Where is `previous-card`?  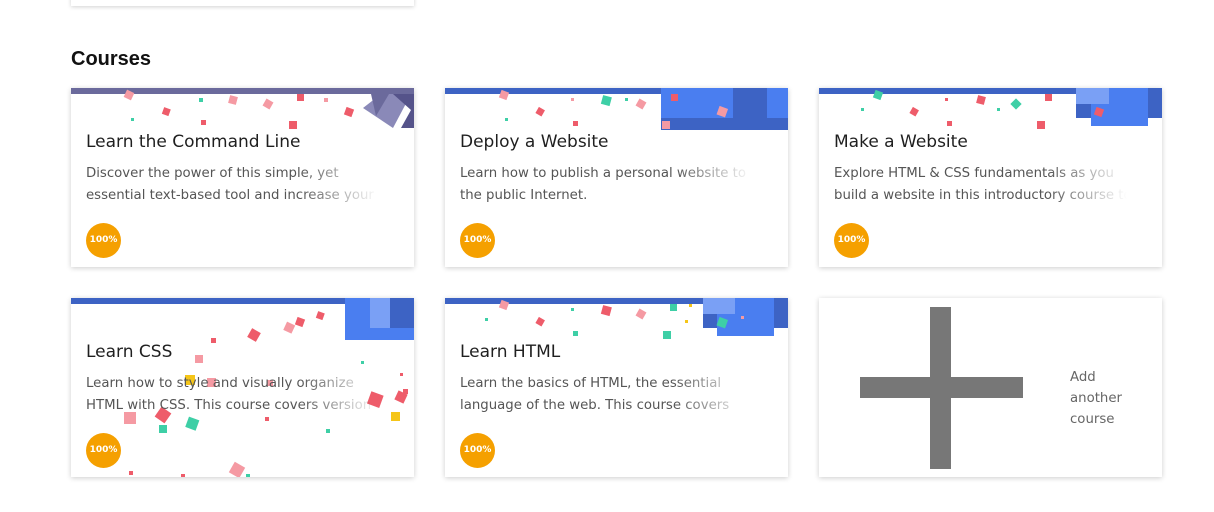 previous-card is located at coordinates (242, 3).